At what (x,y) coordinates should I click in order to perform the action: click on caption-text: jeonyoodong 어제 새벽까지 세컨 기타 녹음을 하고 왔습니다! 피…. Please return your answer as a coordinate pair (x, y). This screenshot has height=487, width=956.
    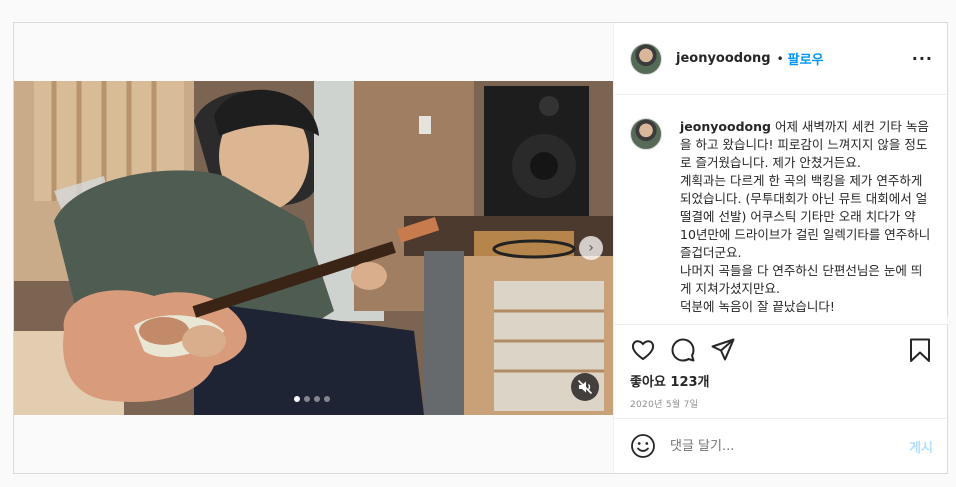
    Looking at the image, I should click on (806, 221).